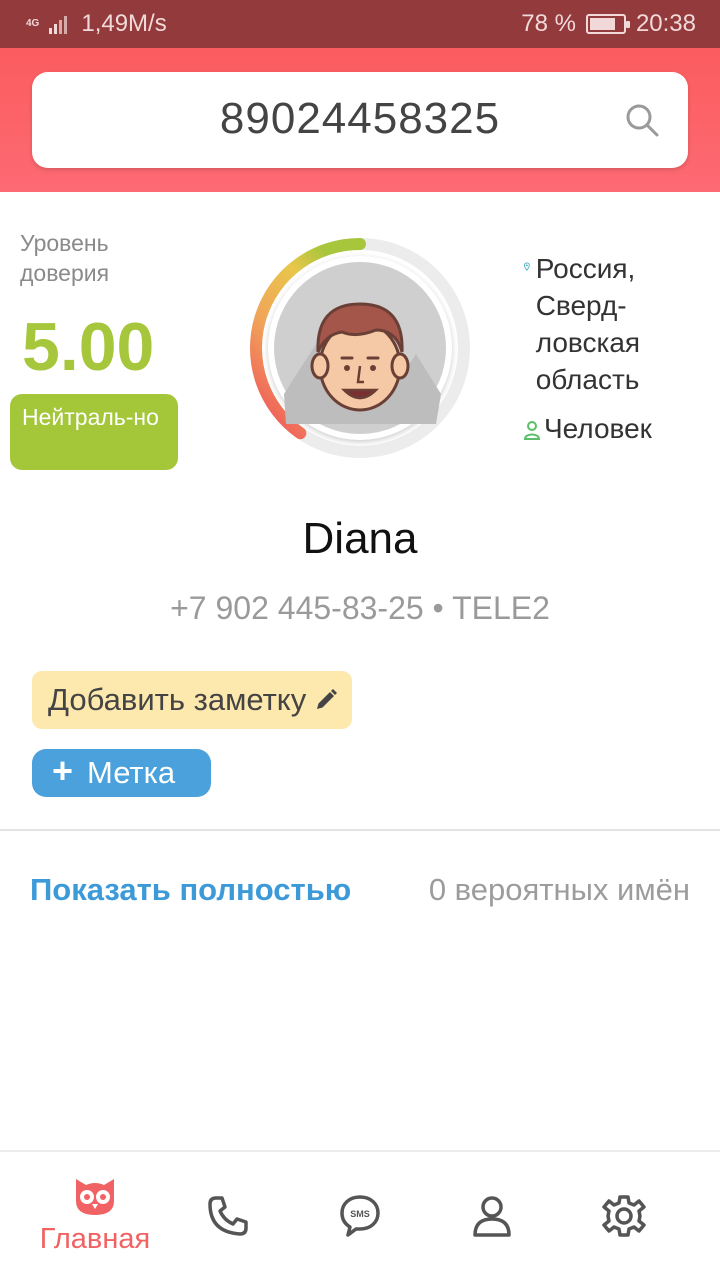 The width and height of the screenshot is (720, 1280). What do you see at coordinates (94, 432) in the screenshot?
I see `trust-status-badge: Нейтраль-но` at bounding box center [94, 432].